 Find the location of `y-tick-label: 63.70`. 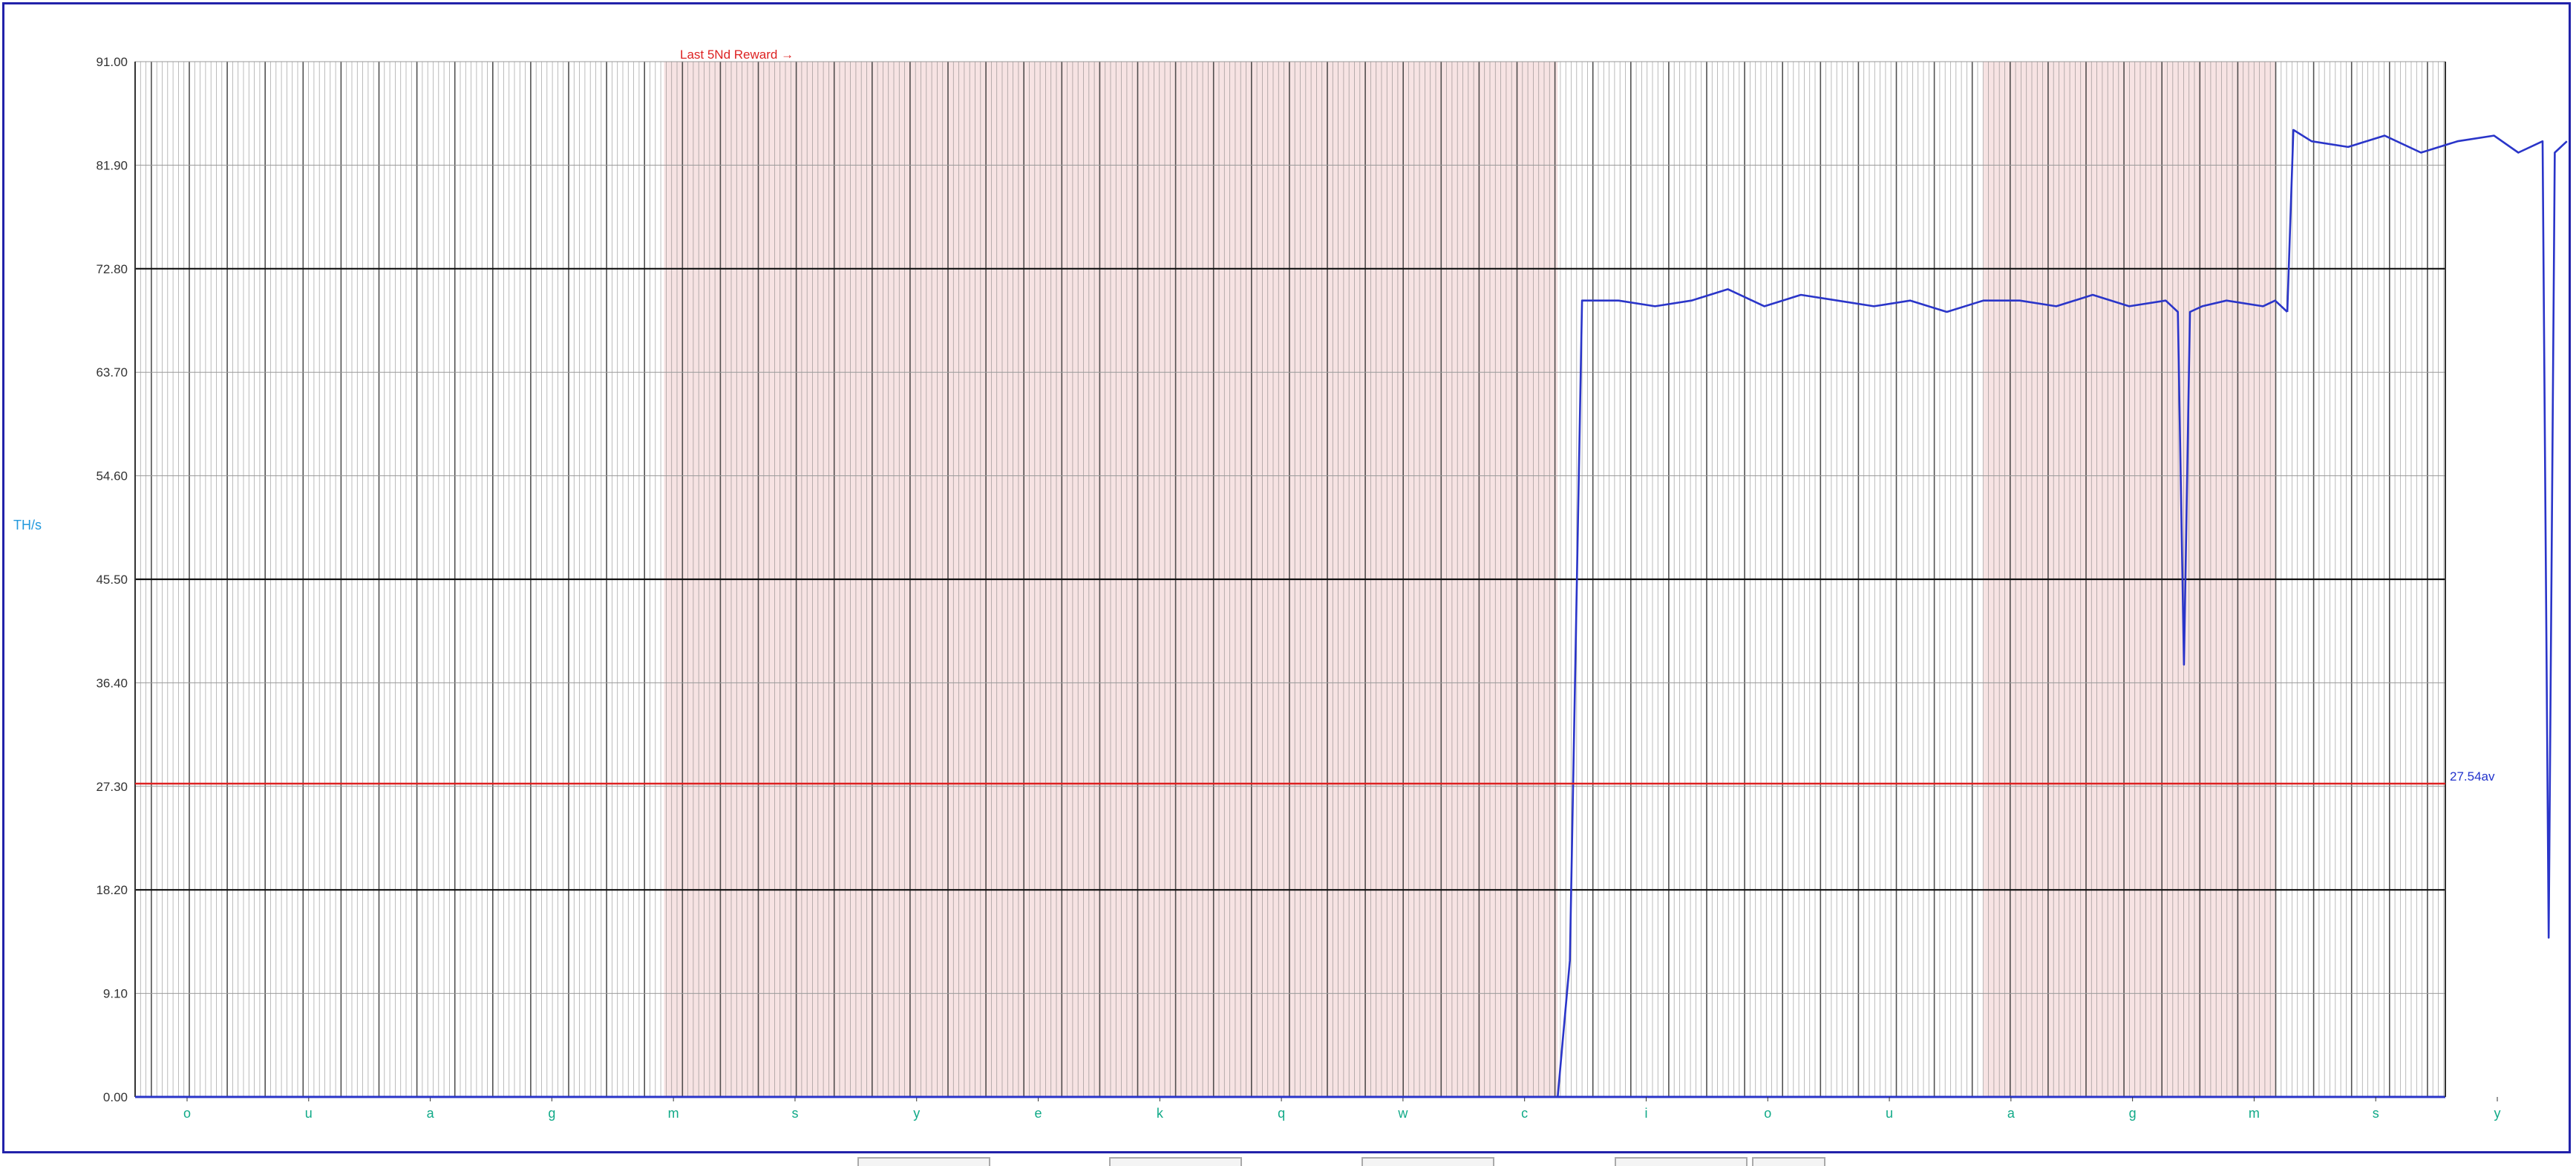

y-tick-label: 63.70 is located at coordinates (112, 372).